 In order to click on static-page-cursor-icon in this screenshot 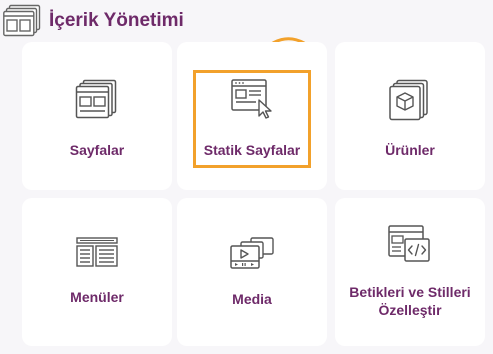, I will do `click(251, 99)`.